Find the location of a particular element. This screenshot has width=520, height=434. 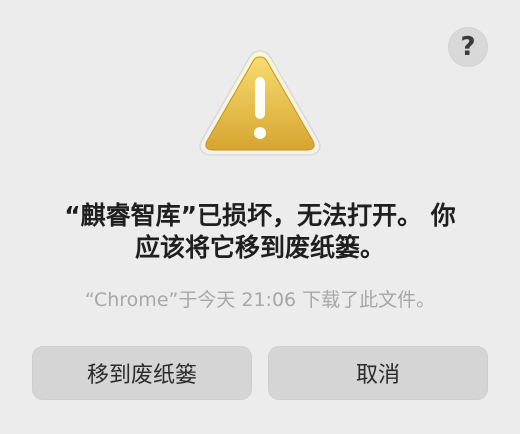

alert-title-line-1: “麒睿智库”已损坏，无法打开。 你 is located at coordinates (260, 215).